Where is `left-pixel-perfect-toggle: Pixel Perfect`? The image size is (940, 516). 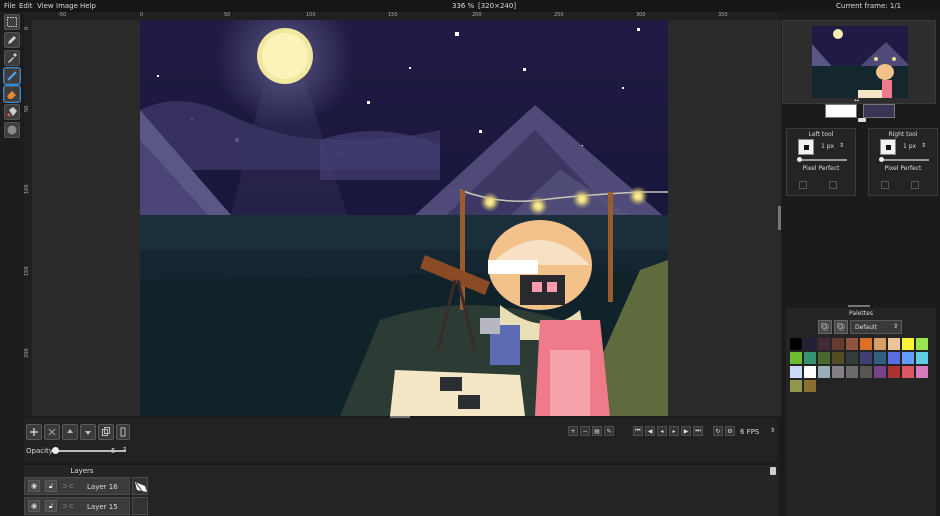 left-pixel-perfect-toggle: Pixel Perfect is located at coordinates (821, 168).